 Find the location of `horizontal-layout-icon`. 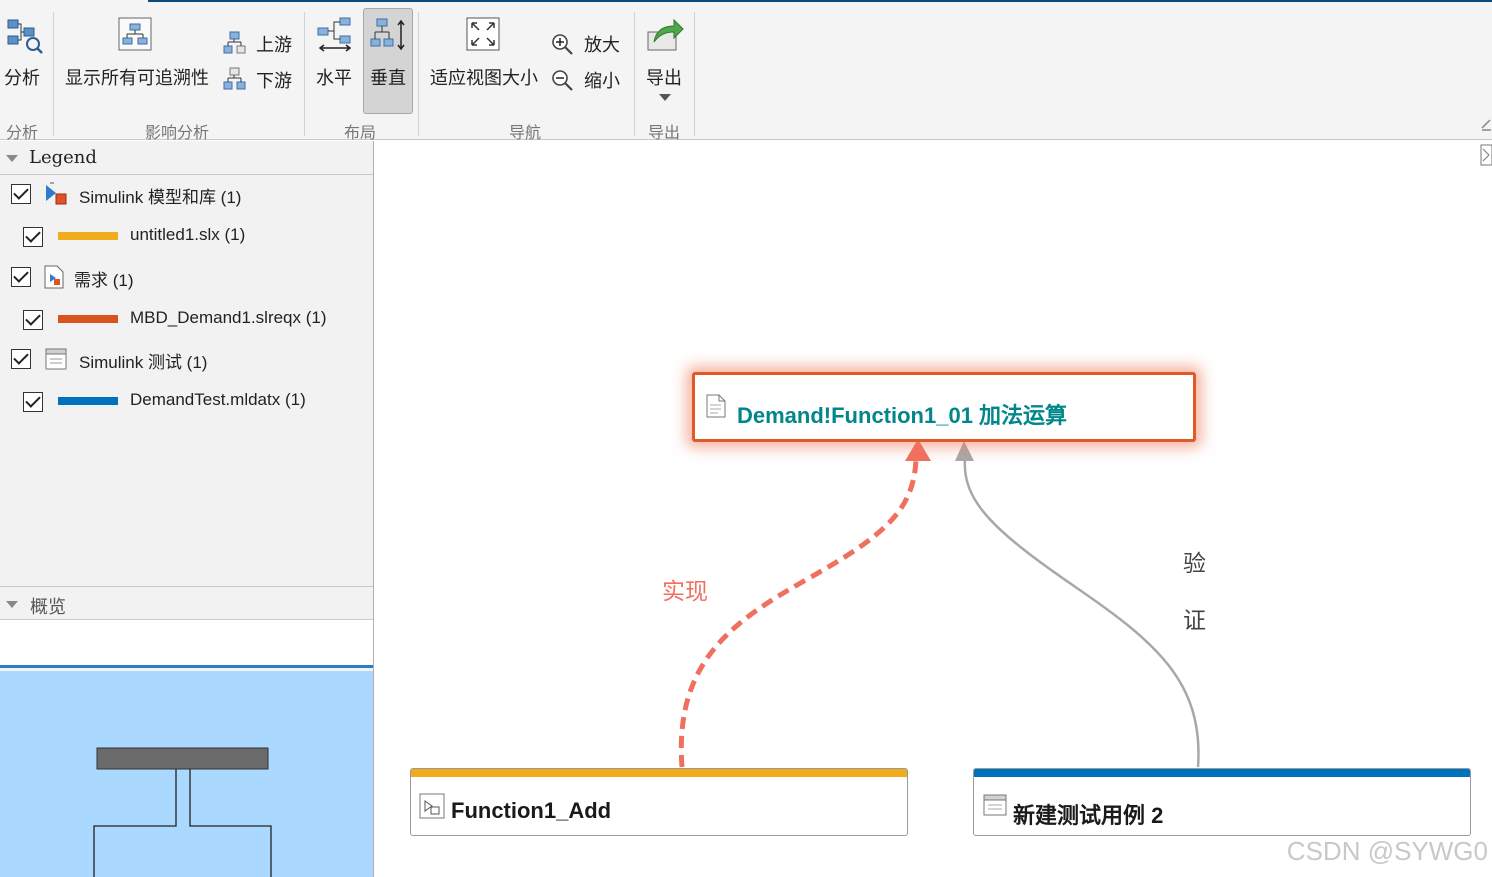

horizontal-layout-icon is located at coordinates (334, 34).